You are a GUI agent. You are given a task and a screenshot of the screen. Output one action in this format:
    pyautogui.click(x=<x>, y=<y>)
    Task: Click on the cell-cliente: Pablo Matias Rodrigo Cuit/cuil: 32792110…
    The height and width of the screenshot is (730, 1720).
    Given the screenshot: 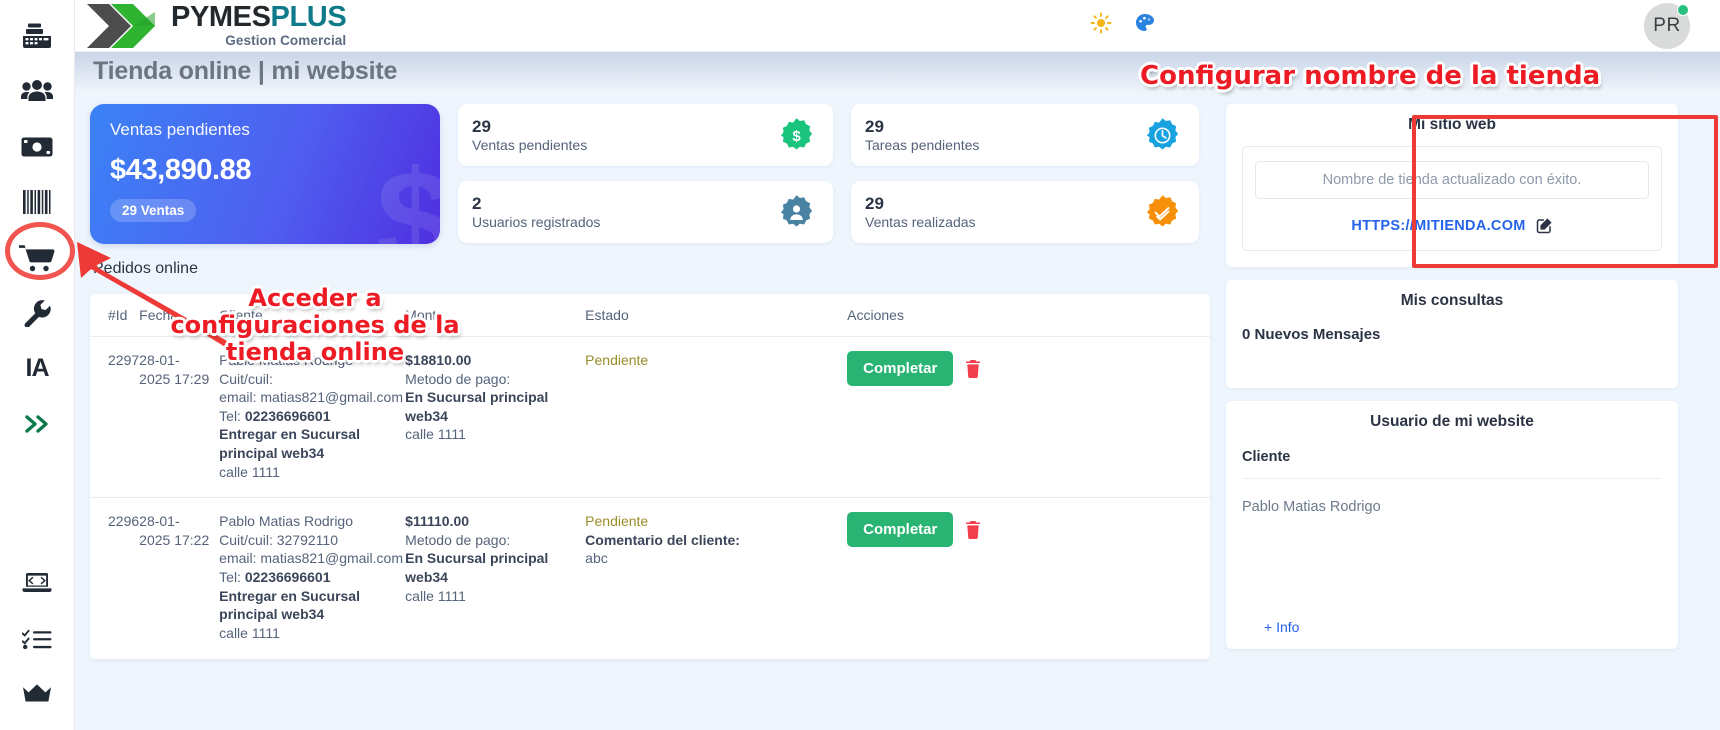 What is the action you would take?
    pyautogui.click(x=312, y=578)
    